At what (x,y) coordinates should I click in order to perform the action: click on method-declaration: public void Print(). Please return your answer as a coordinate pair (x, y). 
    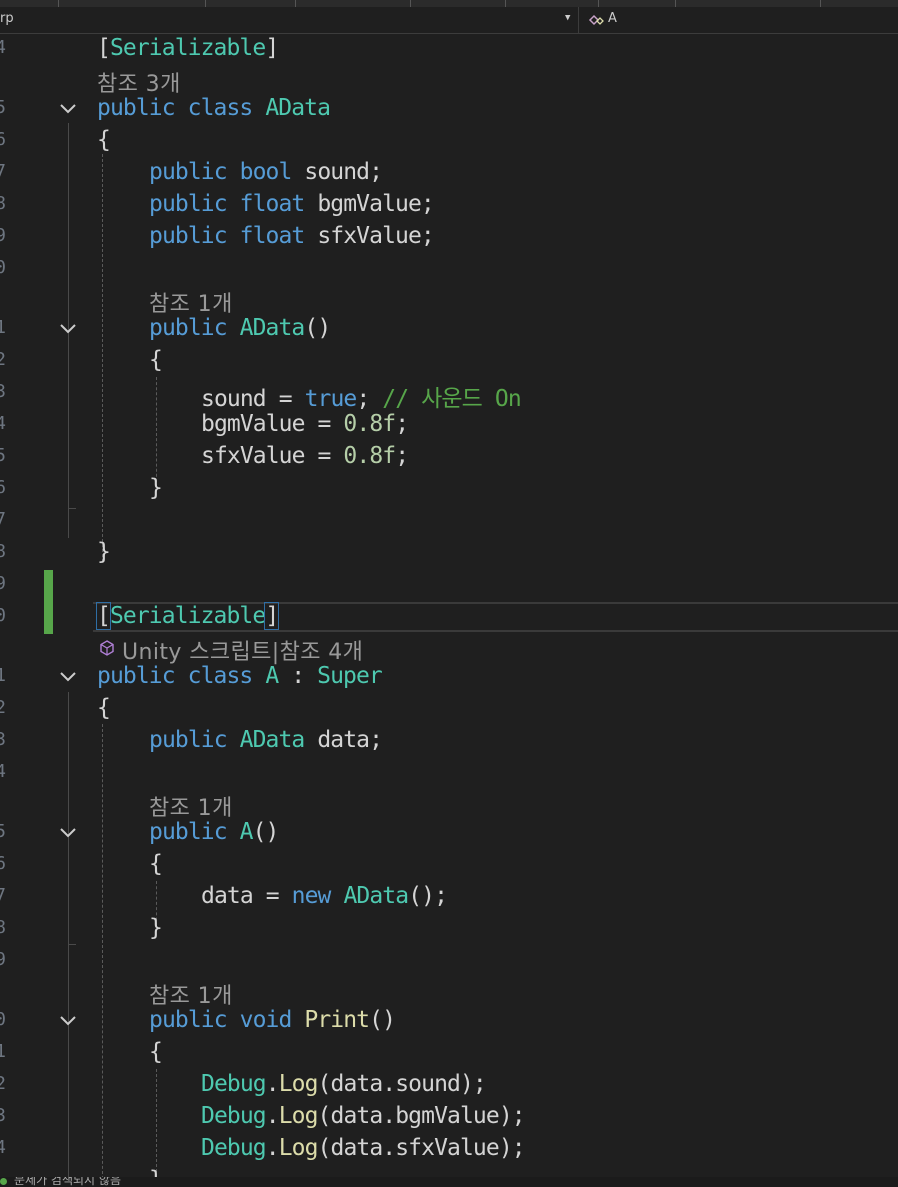
    Looking at the image, I should click on (272, 1020).